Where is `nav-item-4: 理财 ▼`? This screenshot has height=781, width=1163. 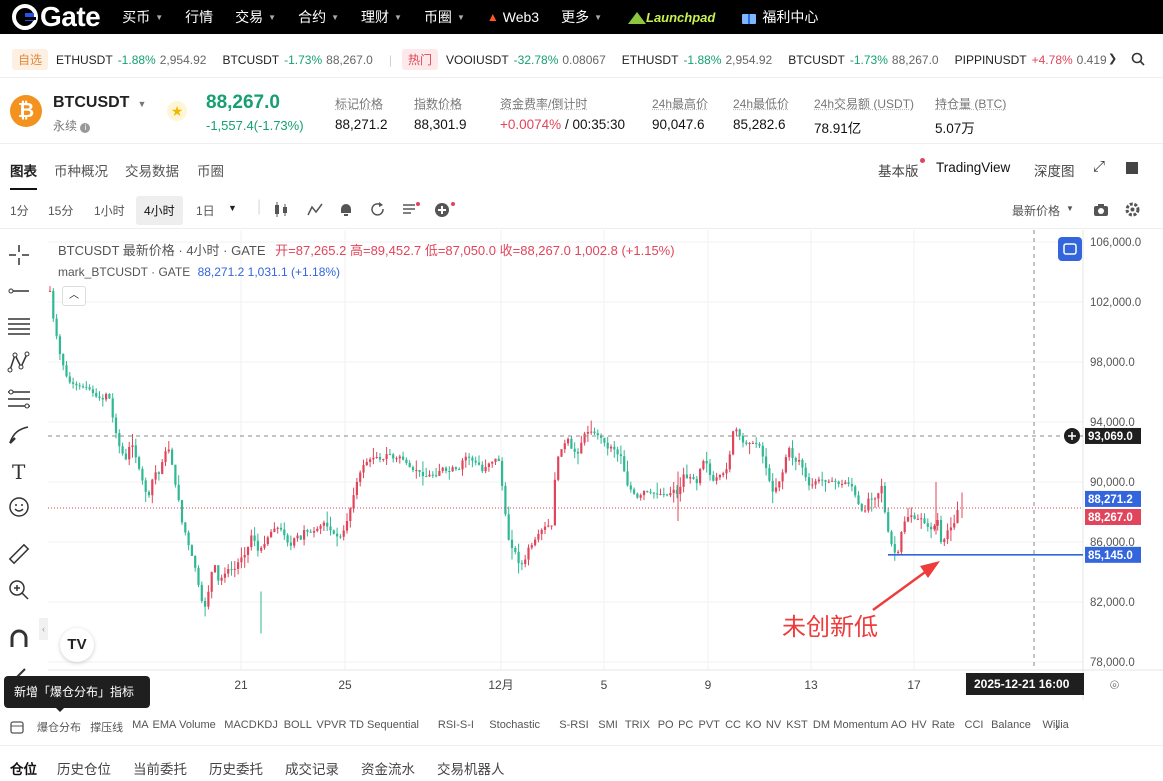
nav-item-4: 理财 ▼ is located at coordinates (381, 17).